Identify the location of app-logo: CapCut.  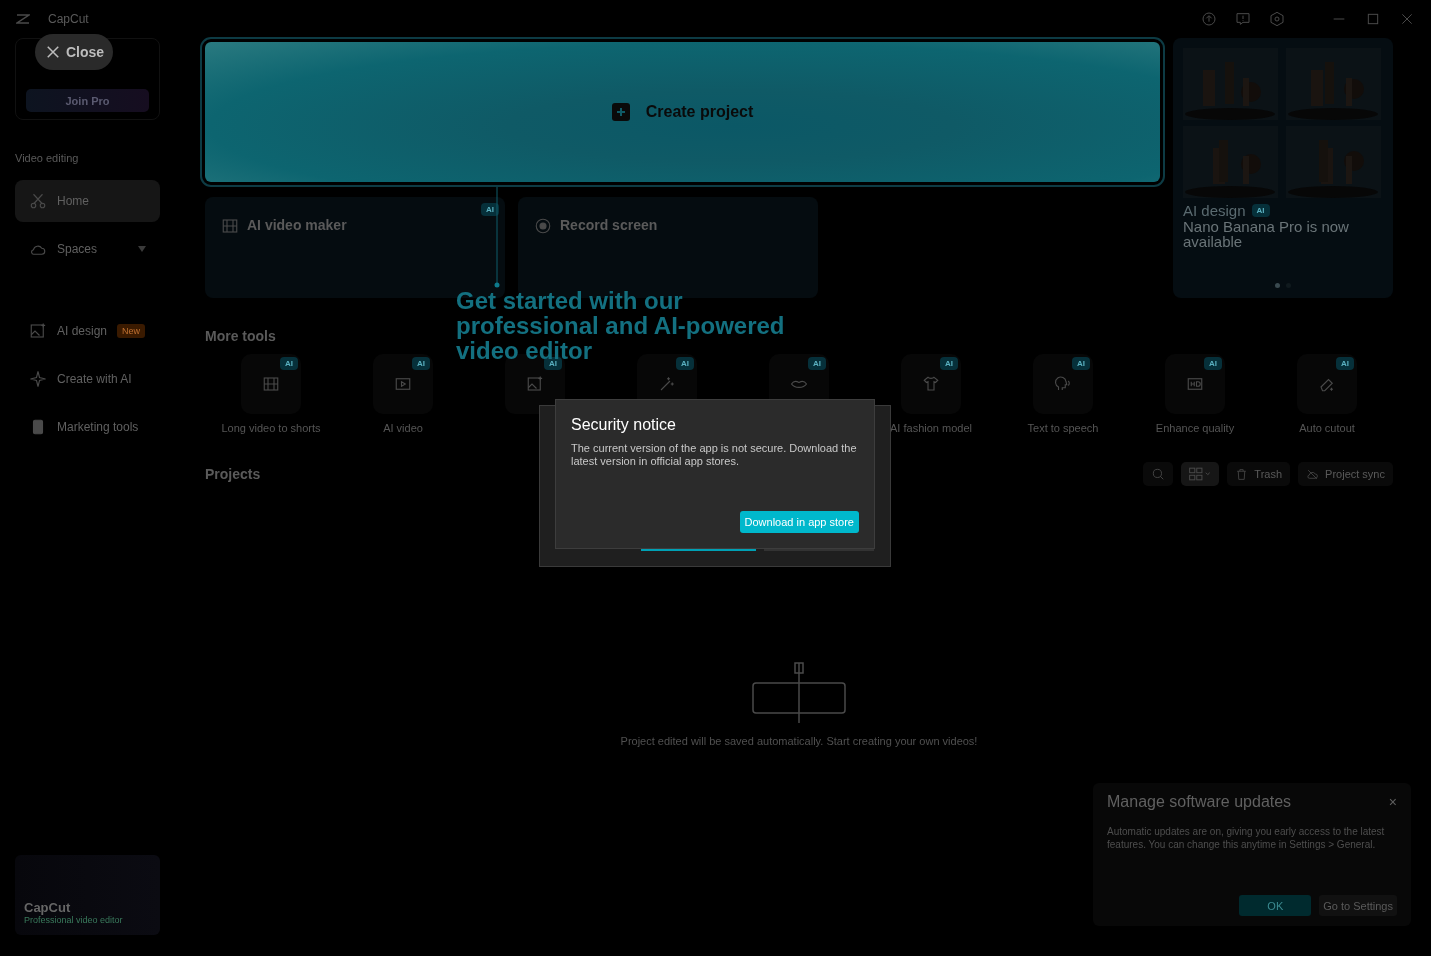
(68, 19).